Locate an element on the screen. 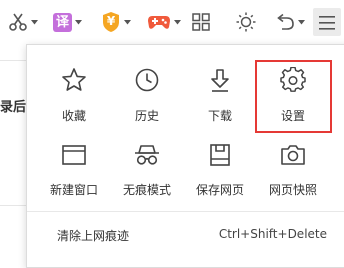 The height and width of the screenshot is (268, 344). yen-shield-icon: ¥ is located at coordinates (111, 22).